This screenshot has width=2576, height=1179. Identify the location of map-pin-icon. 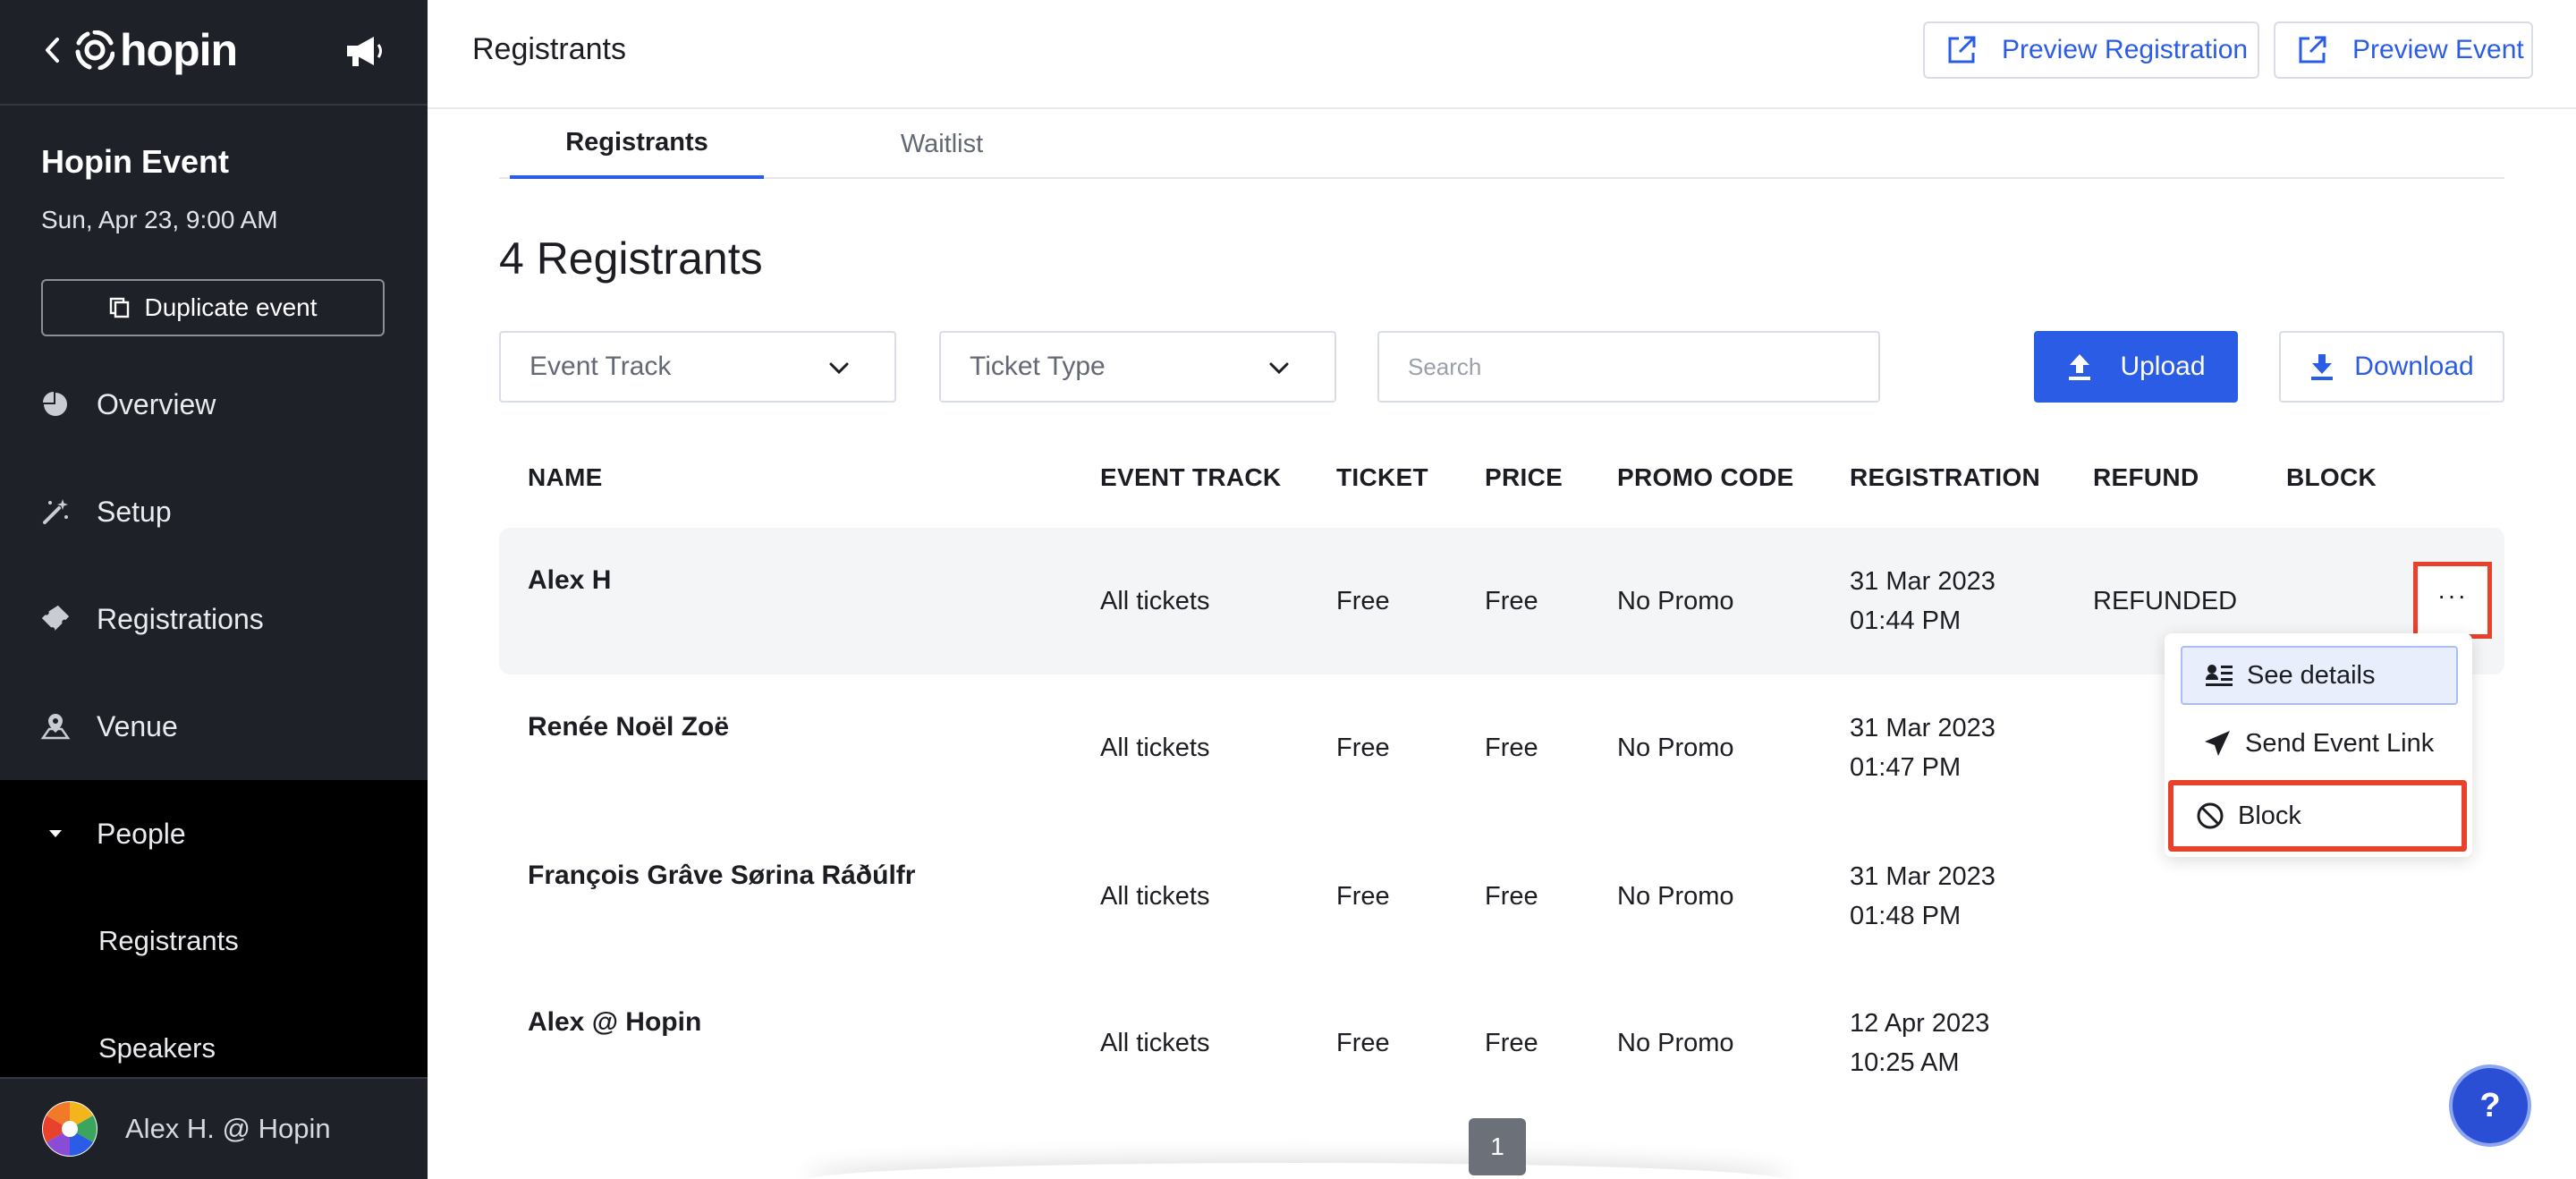
(55, 726).